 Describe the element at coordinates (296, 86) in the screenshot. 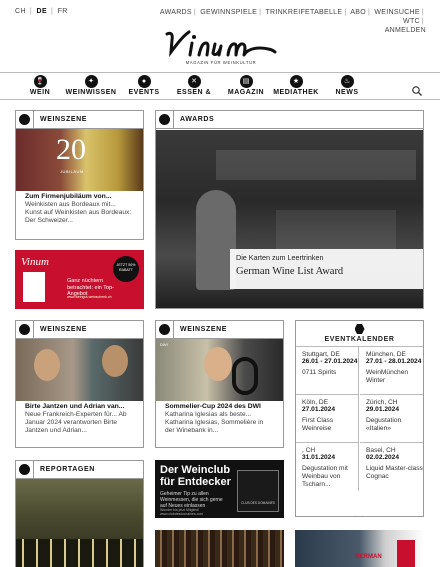

I see `nav-item-mediathek: ★ MEDIATHEK` at that location.